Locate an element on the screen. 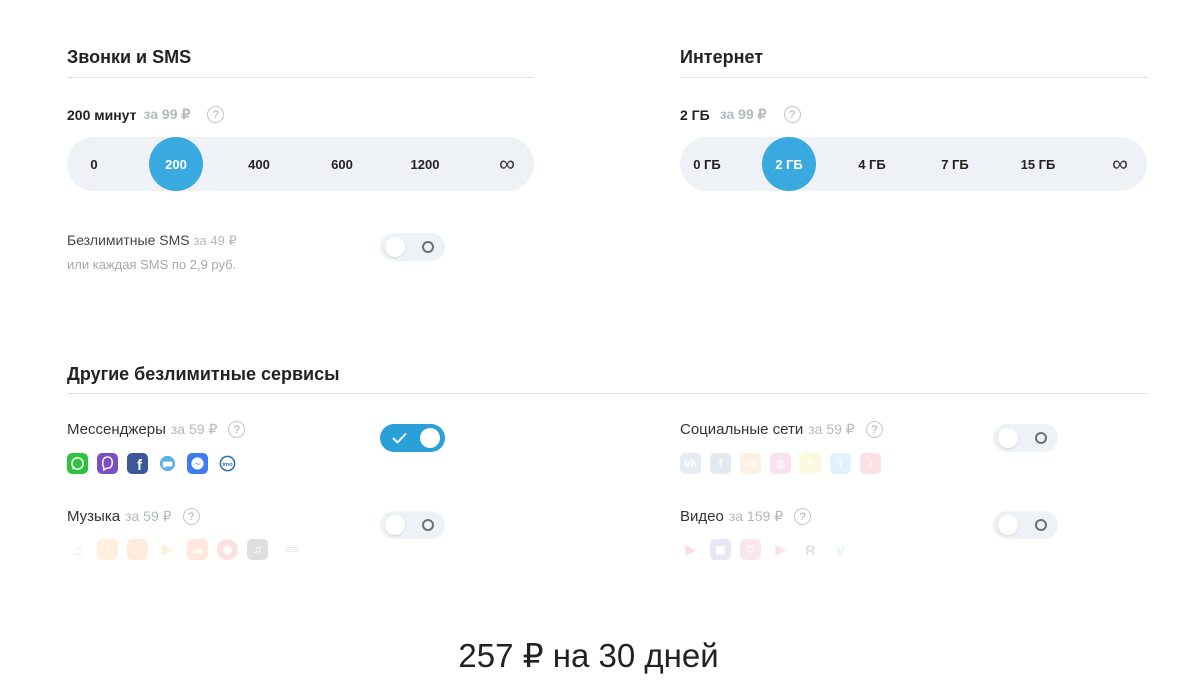 Image resolution: width=1177 pixels, height=688 pixels. calls-divider is located at coordinates (300, 77).